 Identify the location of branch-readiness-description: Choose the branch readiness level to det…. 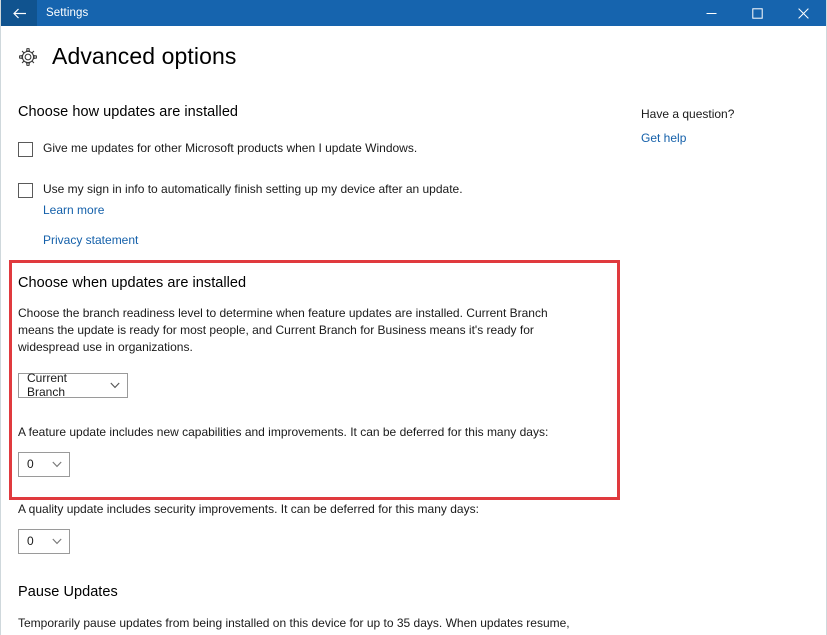
(283, 330).